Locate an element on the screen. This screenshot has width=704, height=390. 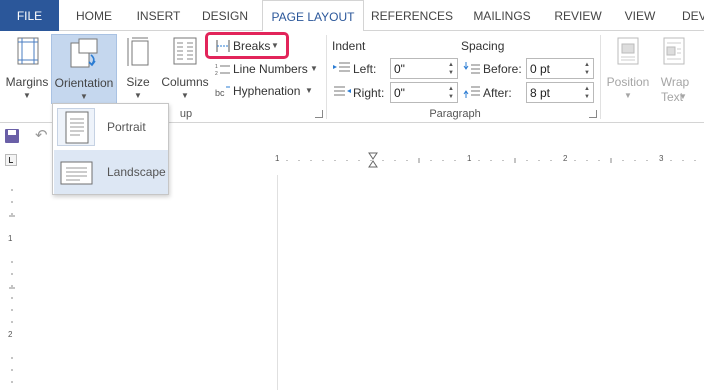
landscape-page-icon is located at coordinates (76, 173).